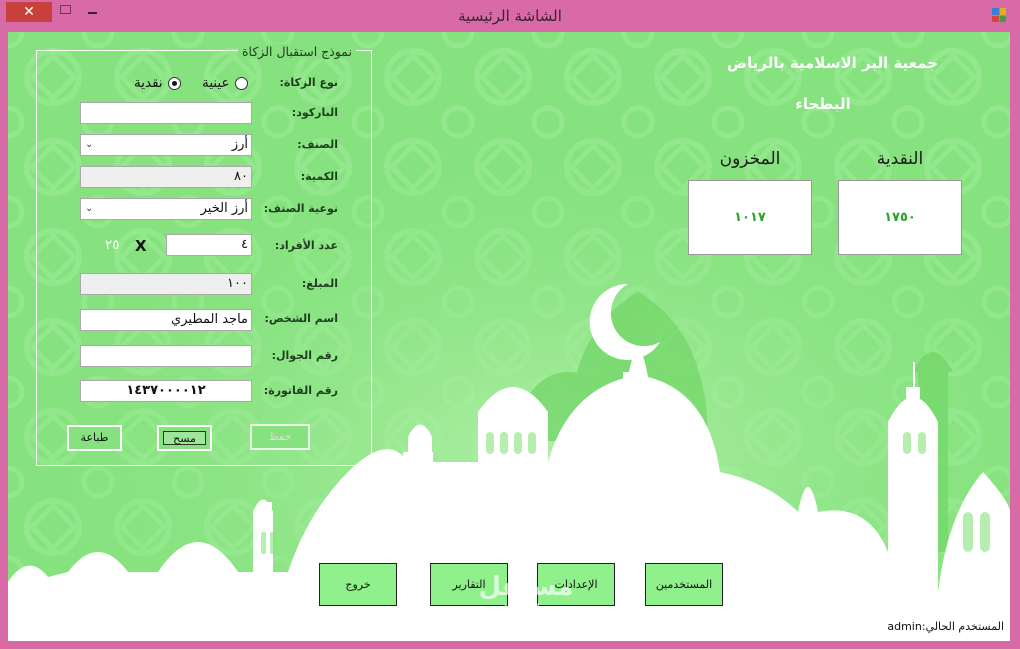 The image size is (1020, 649). I want to click on category-type-label: نوعية الصنف:, so click(300, 208).